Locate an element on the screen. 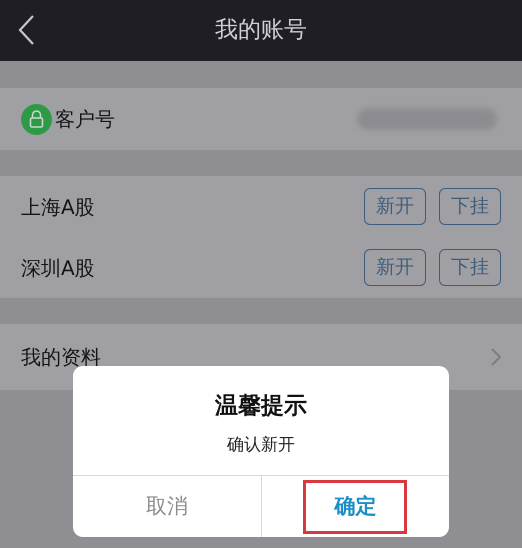 The width and height of the screenshot is (522, 548). cancel-button: 取消 is located at coordinates (166, 507).